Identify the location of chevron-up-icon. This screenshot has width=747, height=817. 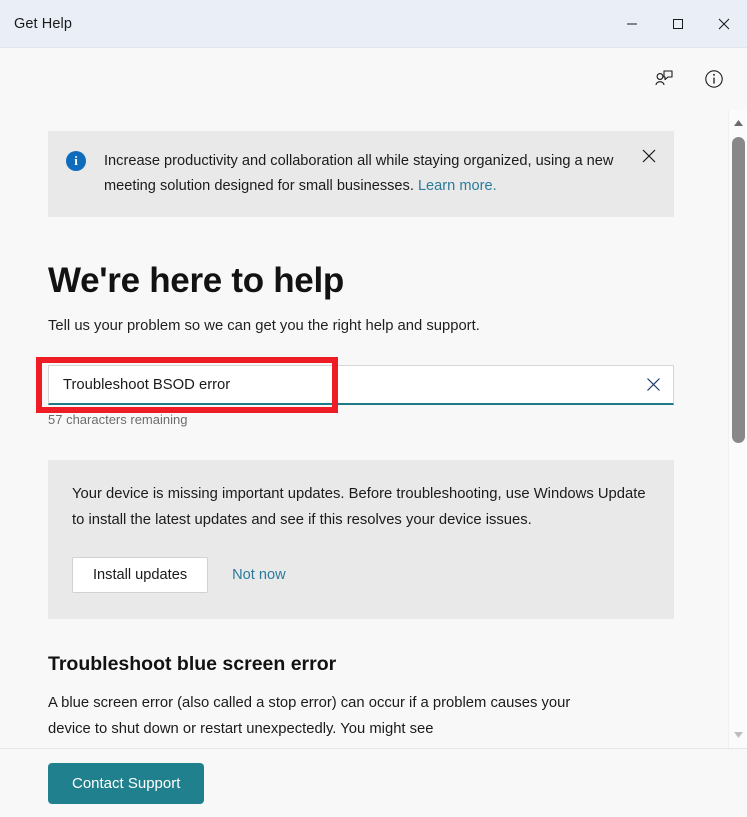
(738, 123).